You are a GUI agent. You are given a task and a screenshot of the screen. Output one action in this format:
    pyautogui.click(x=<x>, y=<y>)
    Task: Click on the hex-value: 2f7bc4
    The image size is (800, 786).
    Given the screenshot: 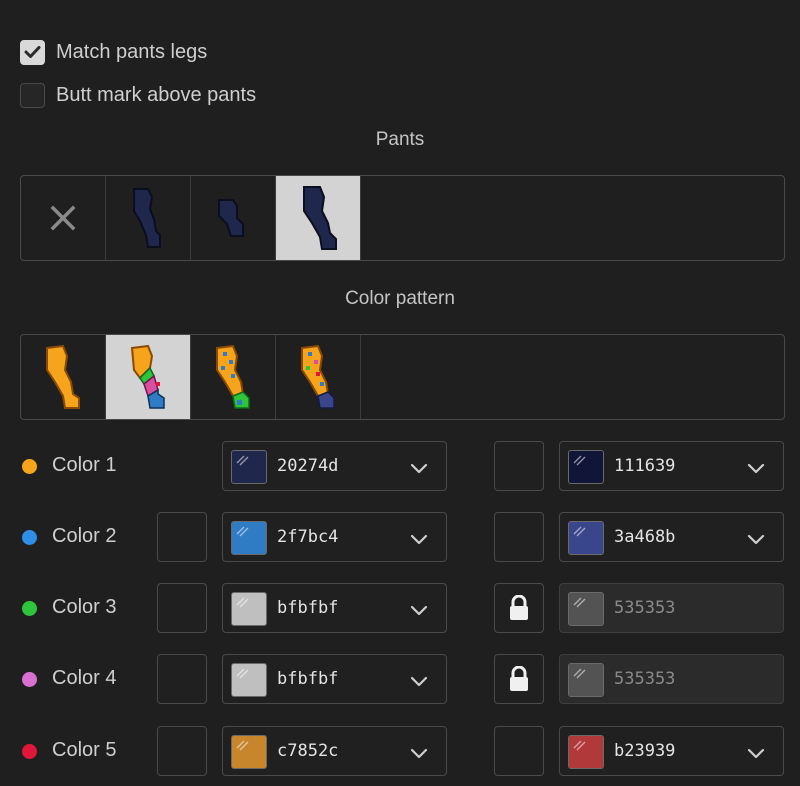 What is the action you would take?
    pyautogui.click(x=308, y=537)
    